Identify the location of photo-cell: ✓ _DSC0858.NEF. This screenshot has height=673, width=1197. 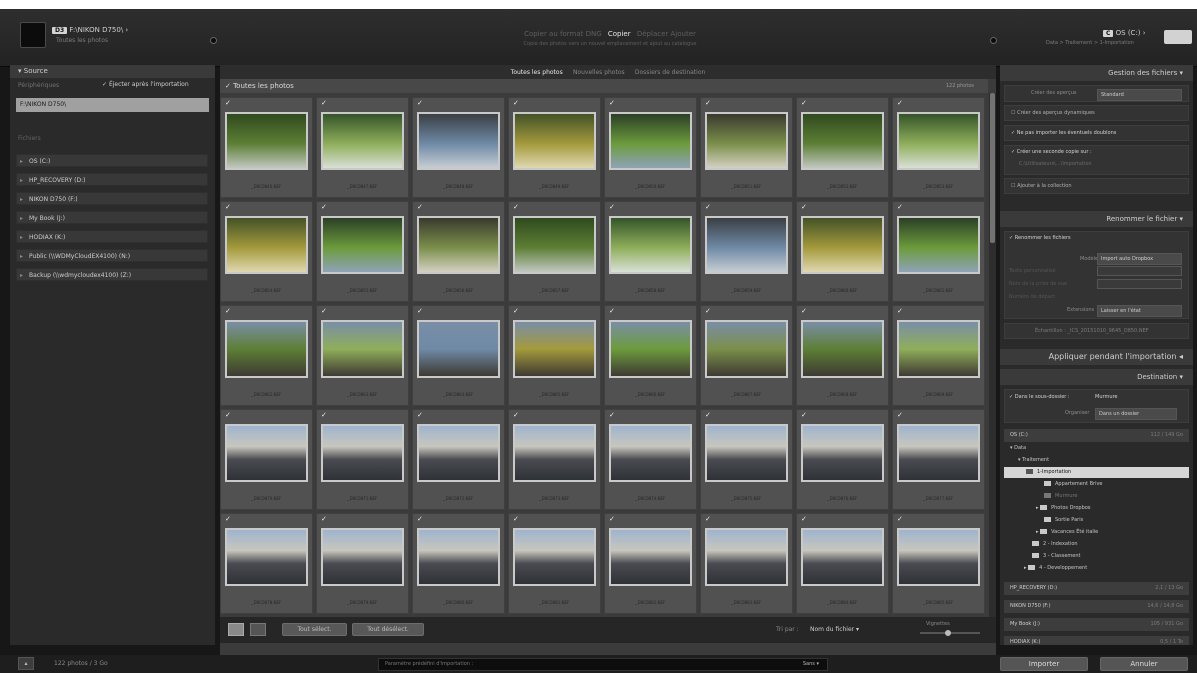
(650, 251).